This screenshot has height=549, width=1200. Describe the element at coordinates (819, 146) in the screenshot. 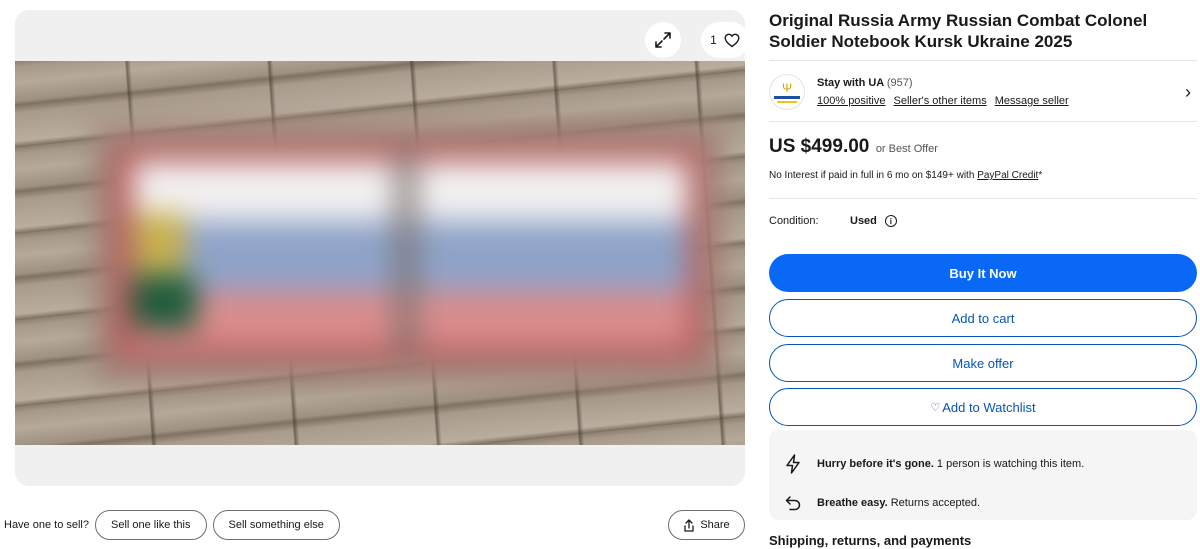

I see `price: US $499.00` at that location.